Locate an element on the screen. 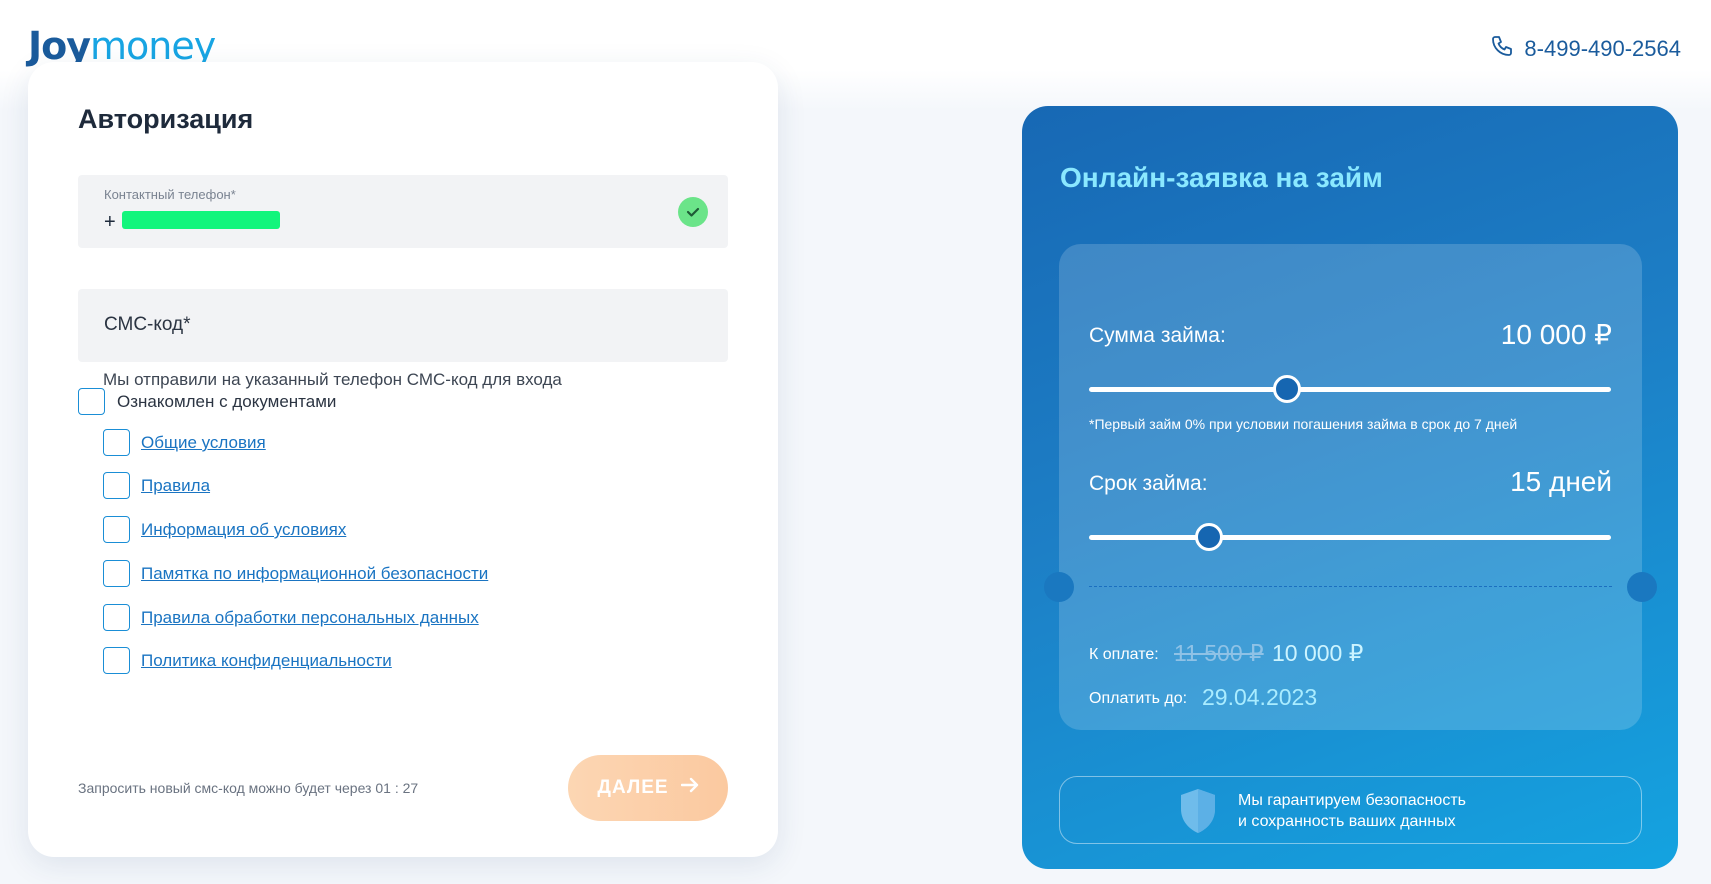 The width and height of the screenshot is (1711, 884). doc-link-security-memo: Памятка по информационной безопасности is located at coordinates (314, 574).